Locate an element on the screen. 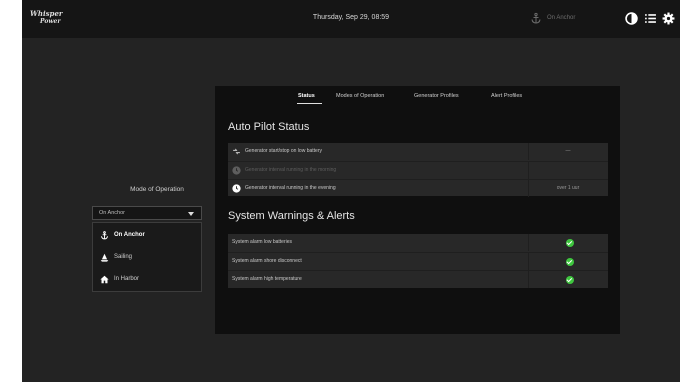  night-mode-icon is located at coordinates (631, 18).